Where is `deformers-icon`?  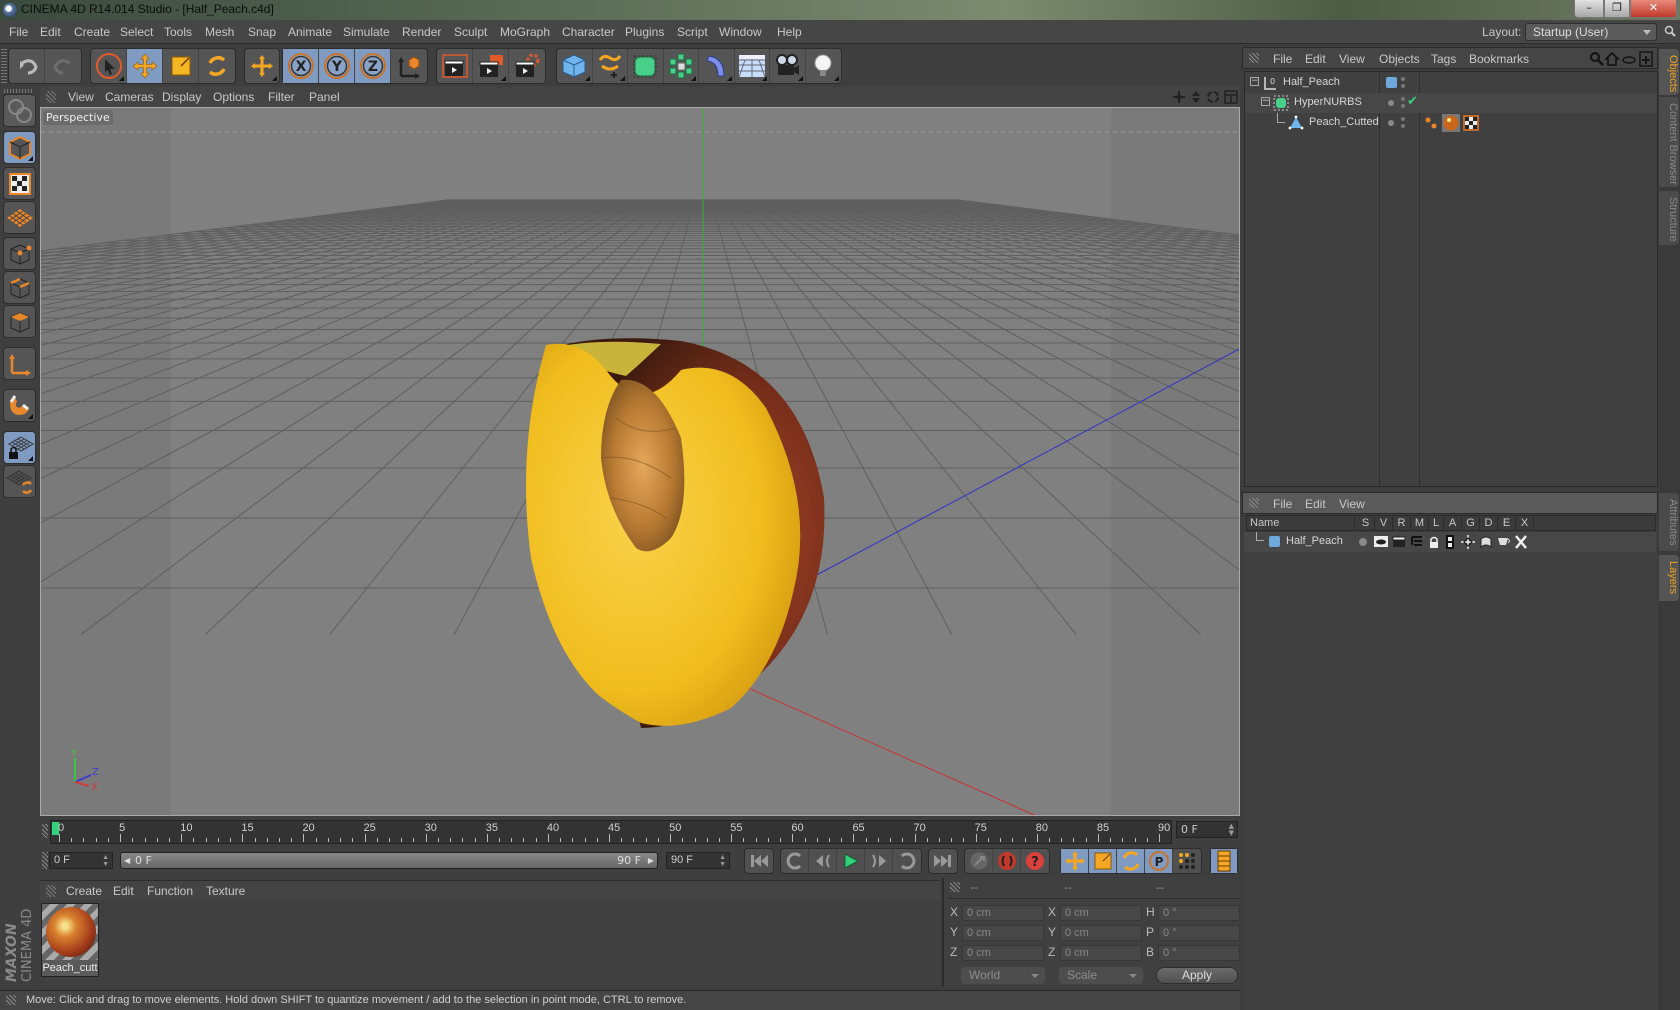 deformers-icon is located at coordinates (1486, 542).